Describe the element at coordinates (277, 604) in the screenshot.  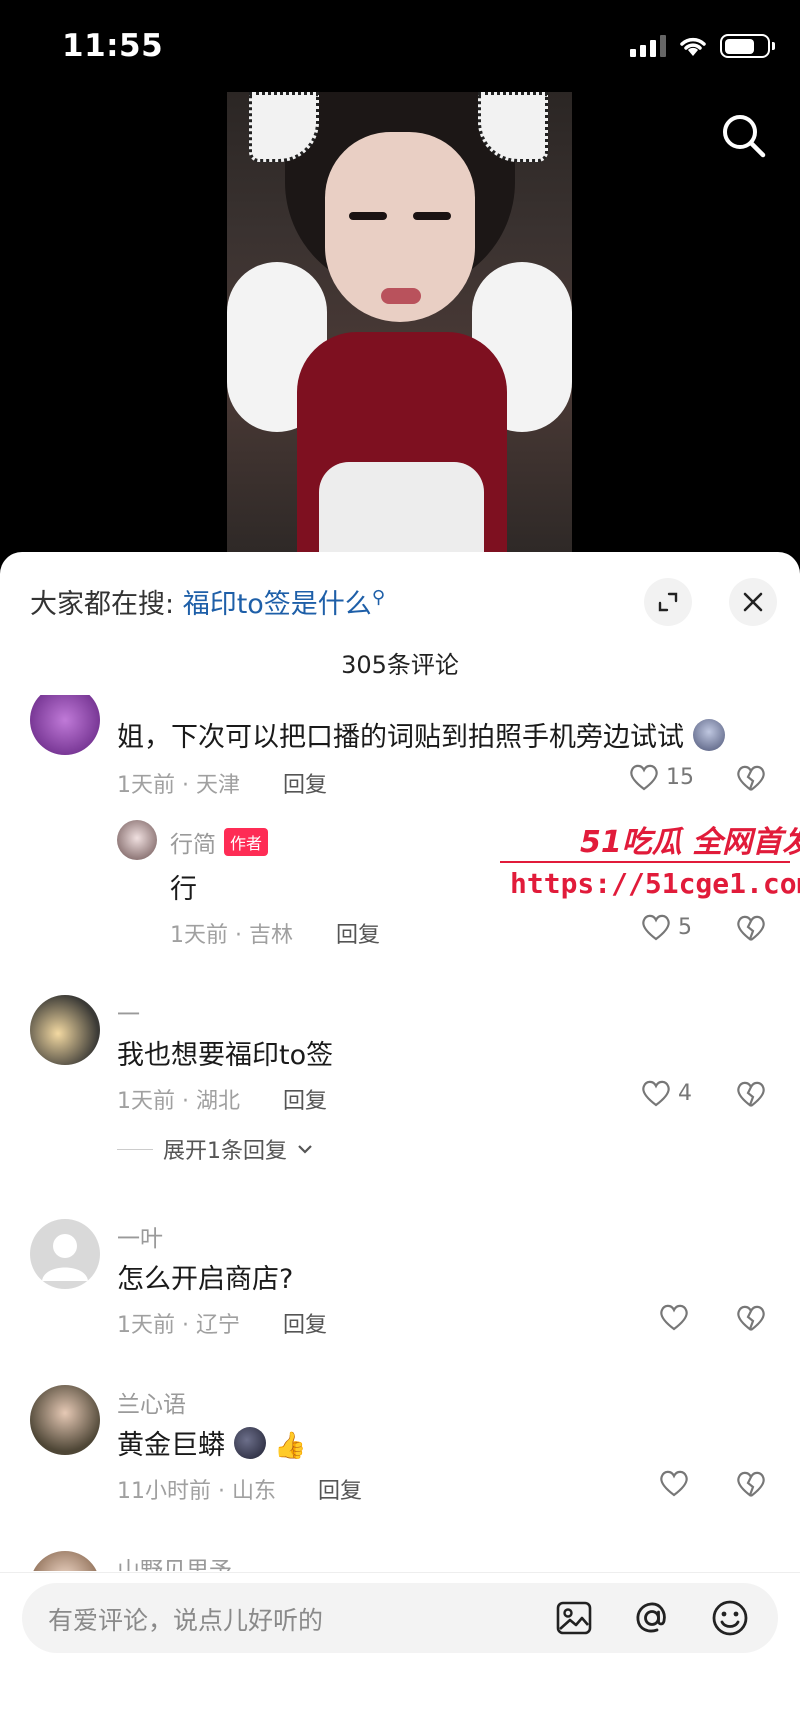
I see `hot-search-query: 福印to签是什么` at that location.